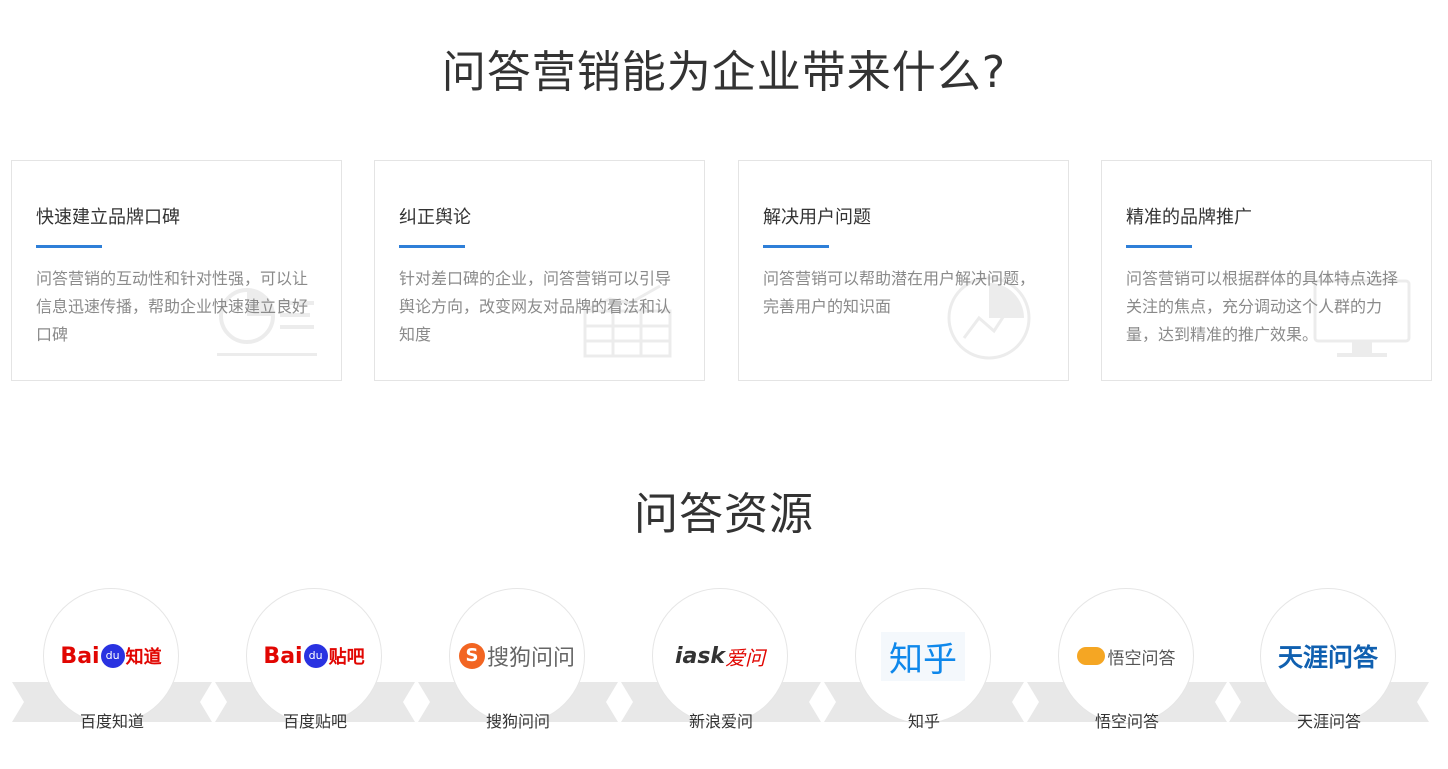  I want to click on logo-text: 贴吧, so click(346, 657).